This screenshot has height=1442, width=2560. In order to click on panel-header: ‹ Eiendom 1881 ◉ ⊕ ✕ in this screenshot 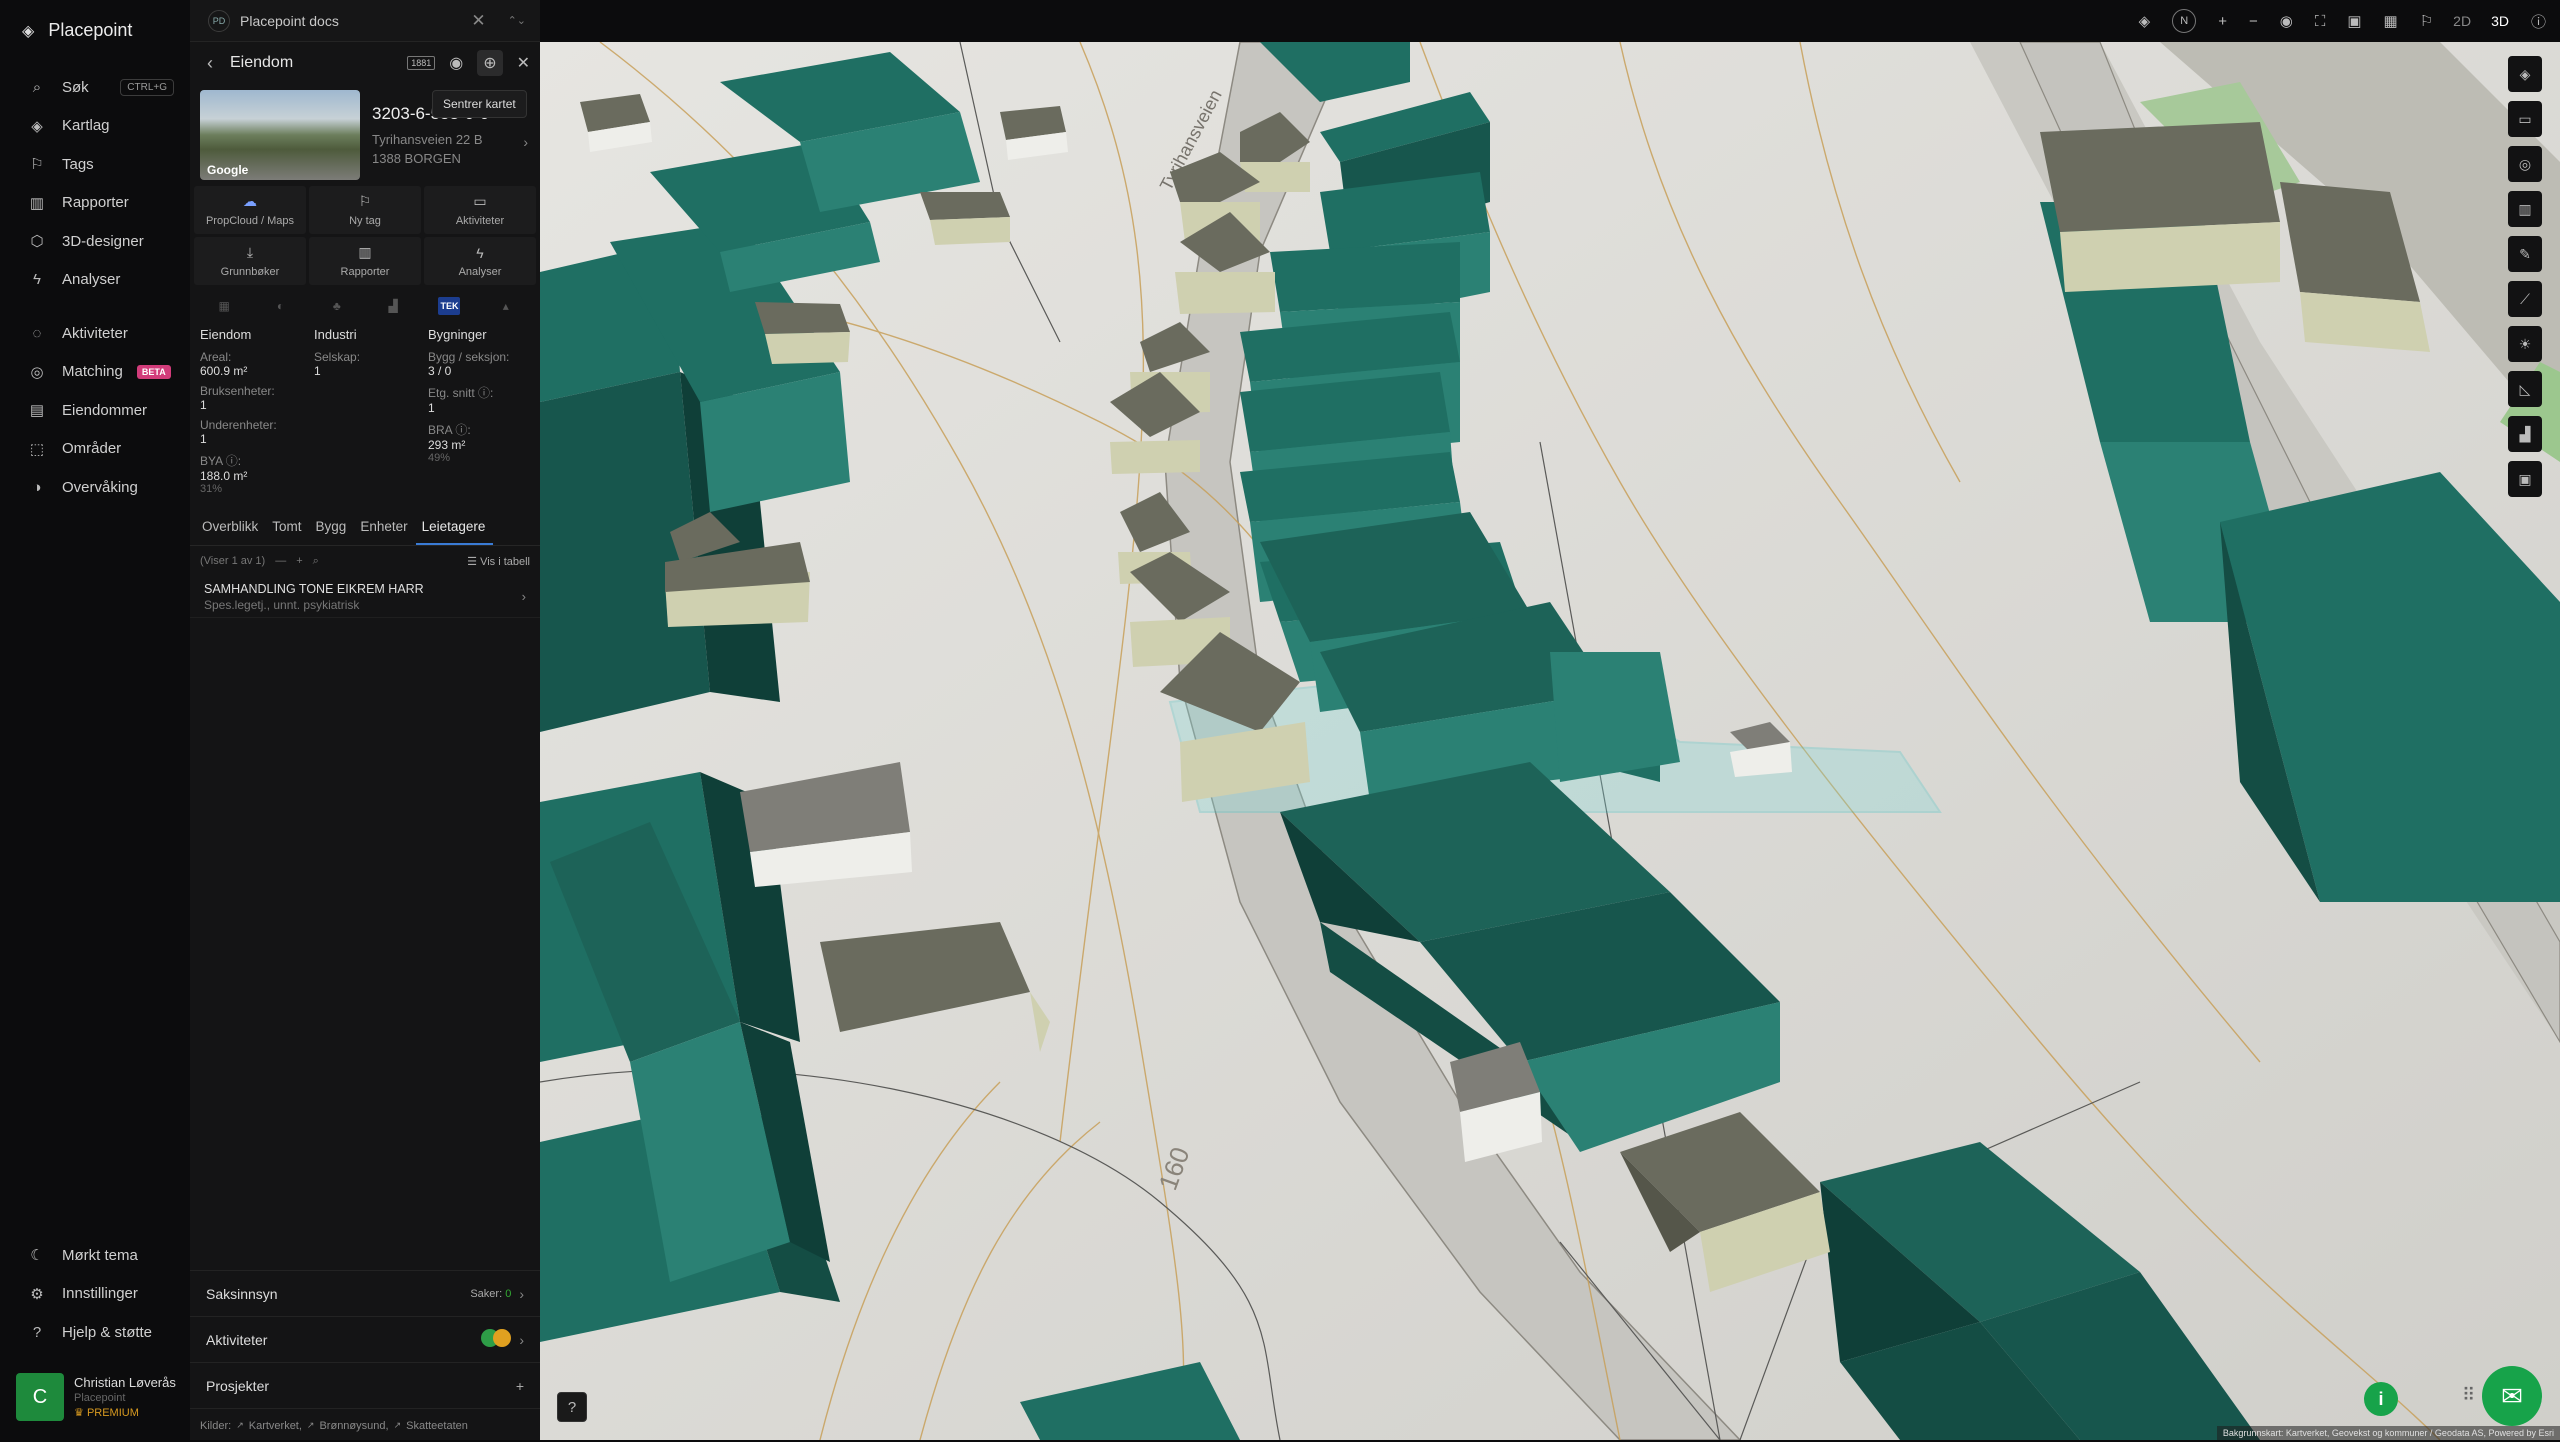, I will do `click(365, 63)`.